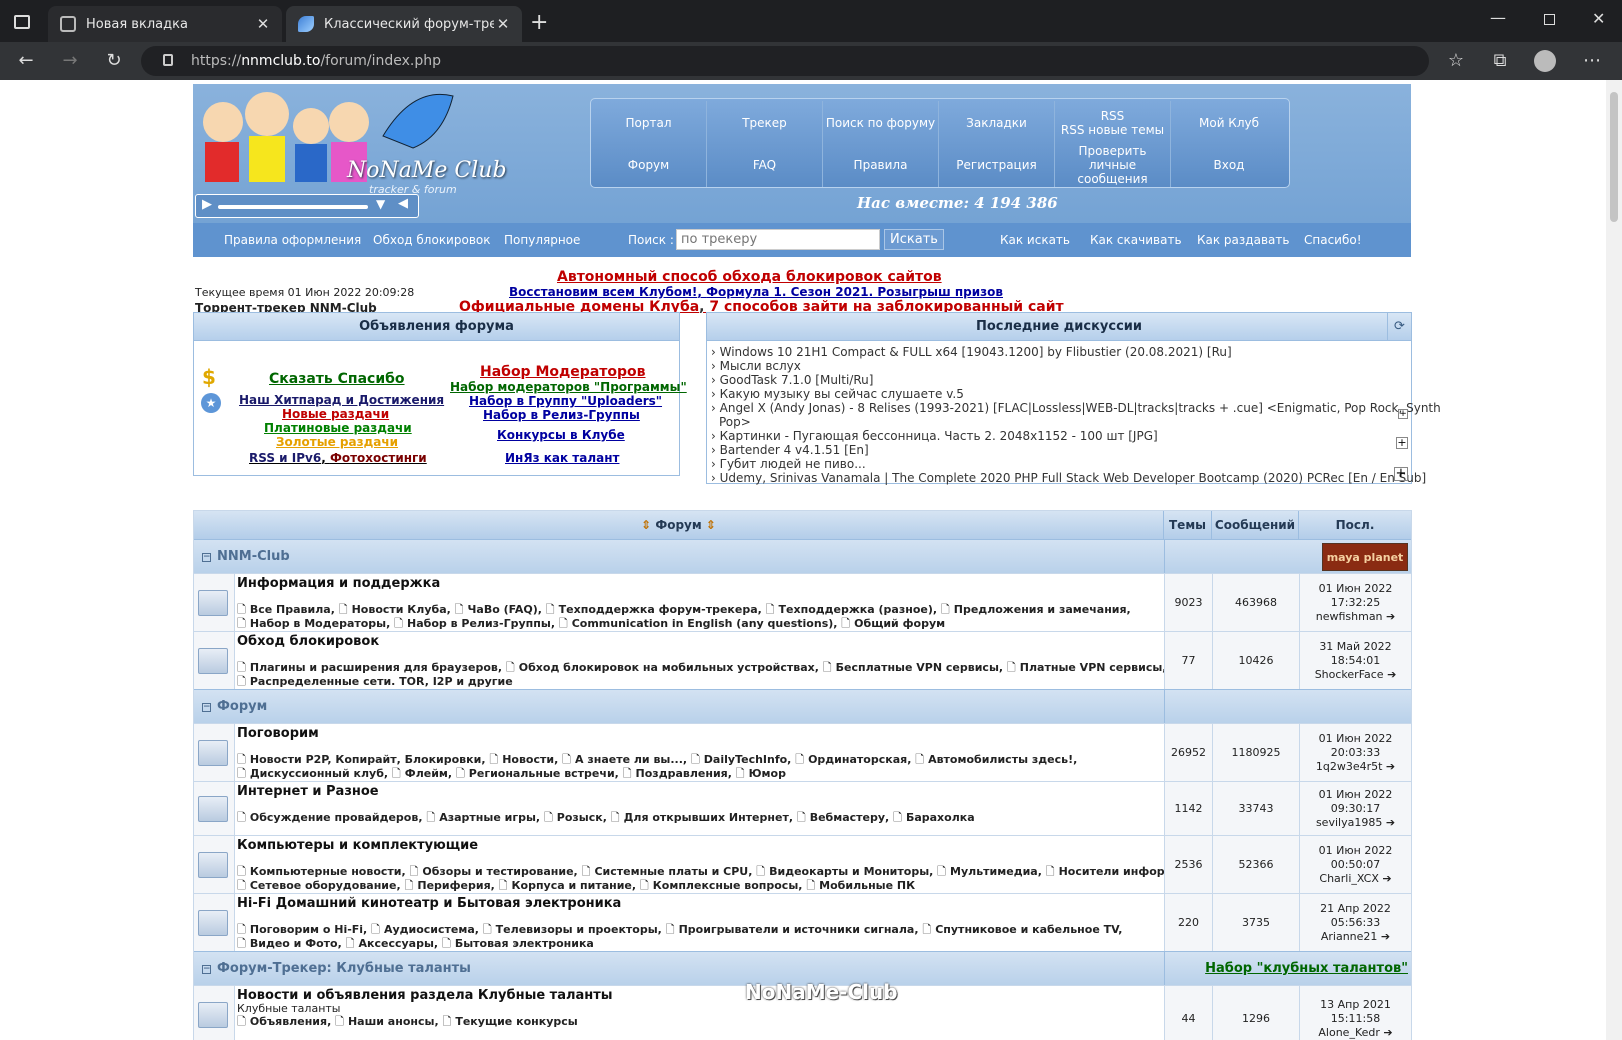 Image resolution: width=1622 pixels, height=1040 pixels. What do you see at coordinates (375, 681) in the screenshot?
I see `subforum-link: Распределенные сети. TOR, I2P и другие` at bounding box center [375, 681].